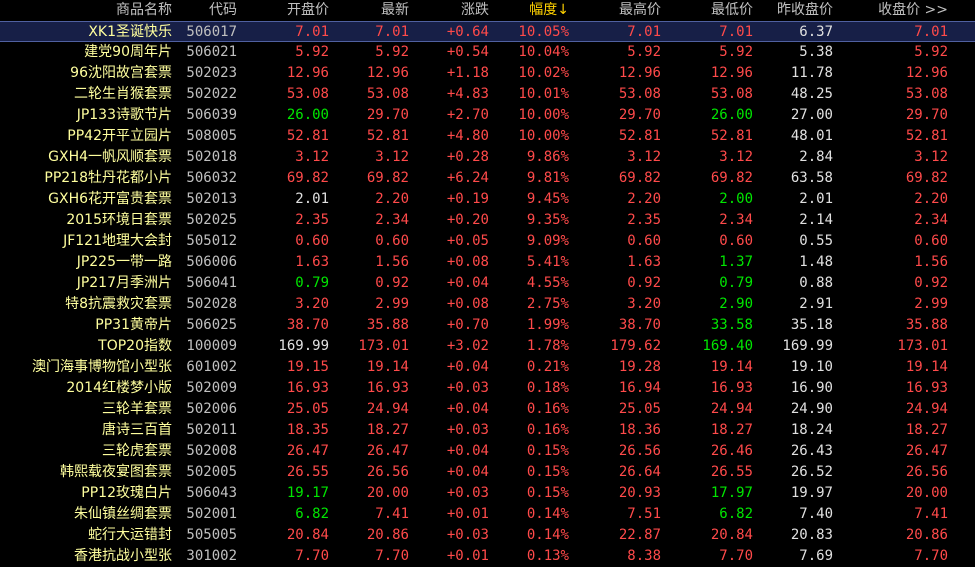 The height and width of the screenshot is (567, 975). Describe the element at coordinates (731, 325) in the screenshot. I see `low-price: 33.58` at that location.